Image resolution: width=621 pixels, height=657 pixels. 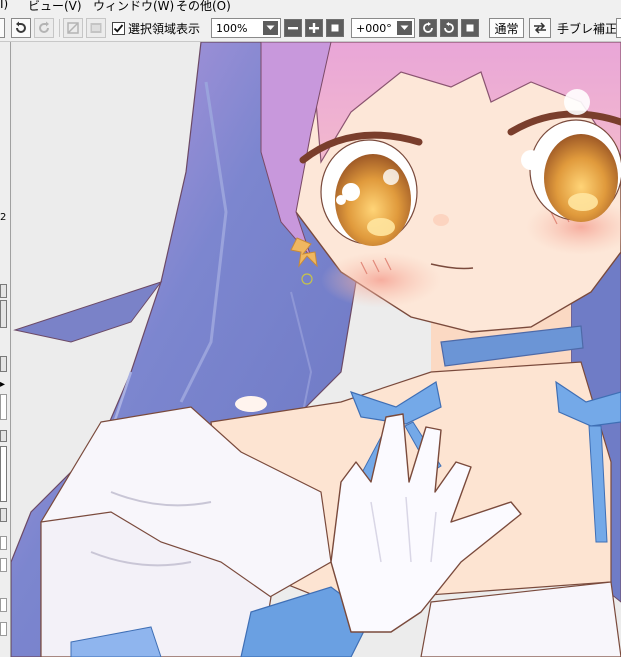 I want to click on zoom-out-button, so click(x=293, y=28).